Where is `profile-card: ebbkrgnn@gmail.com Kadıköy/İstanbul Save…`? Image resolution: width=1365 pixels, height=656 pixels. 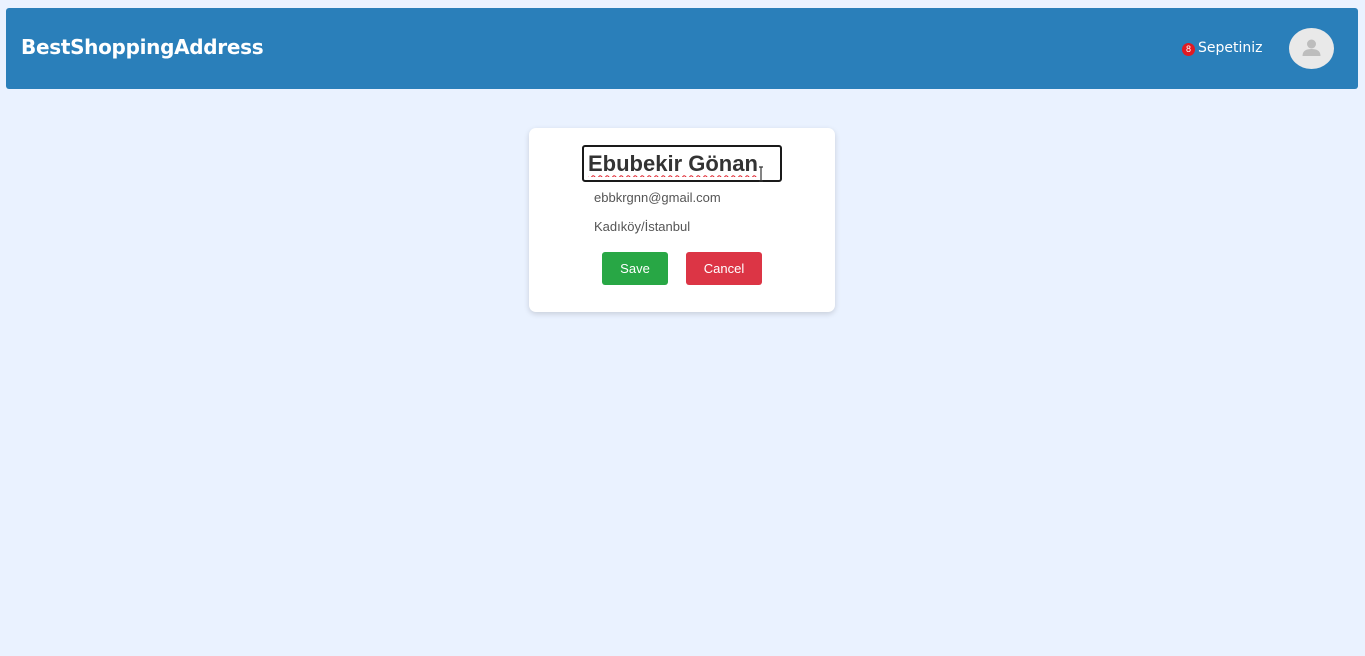 profile-card: ebbkrgnn@gmail.com Kadıköy/İstanbul Save… is located at coordinates (682, 220).